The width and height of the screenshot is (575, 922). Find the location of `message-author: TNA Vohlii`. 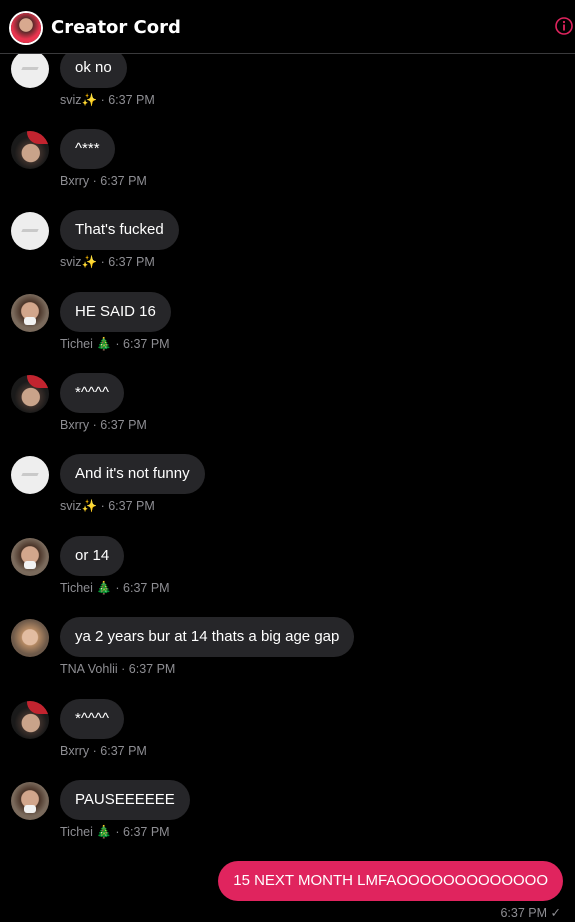

message-author: TNA Vohlii is located at coordinates (89, 669).